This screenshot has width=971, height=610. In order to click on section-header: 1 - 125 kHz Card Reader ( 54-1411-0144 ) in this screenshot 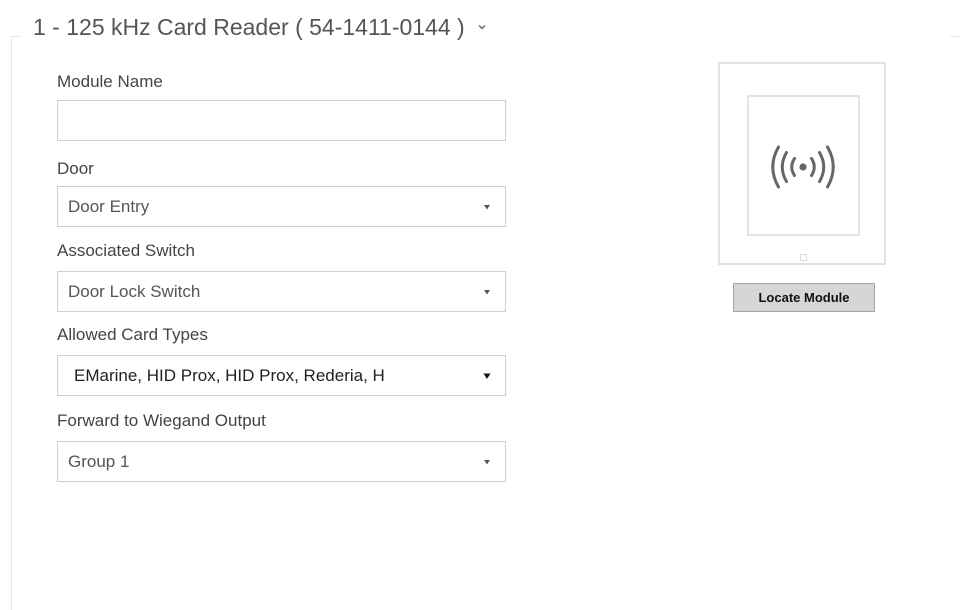, I will do `click(260, 27)`.